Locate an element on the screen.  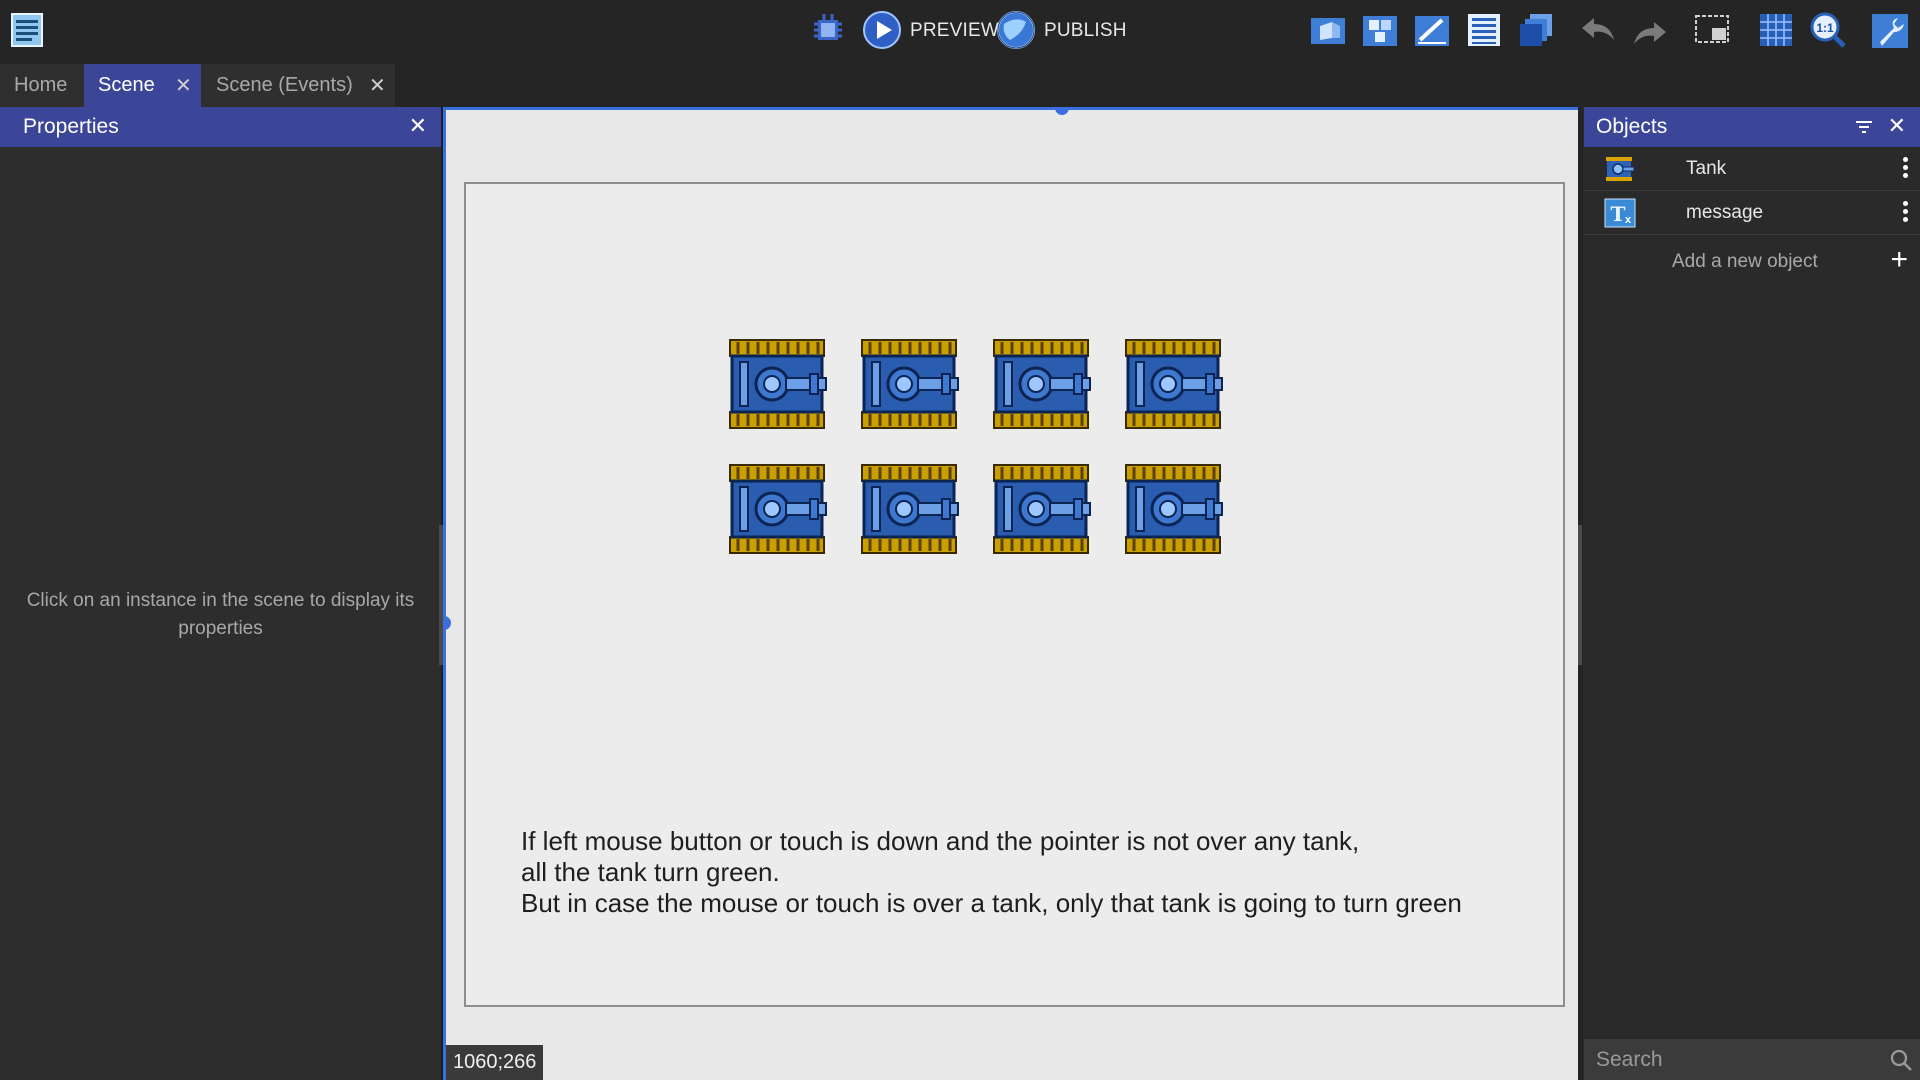
publish-button: PUBLISH is located at coordinates (1085, 31).